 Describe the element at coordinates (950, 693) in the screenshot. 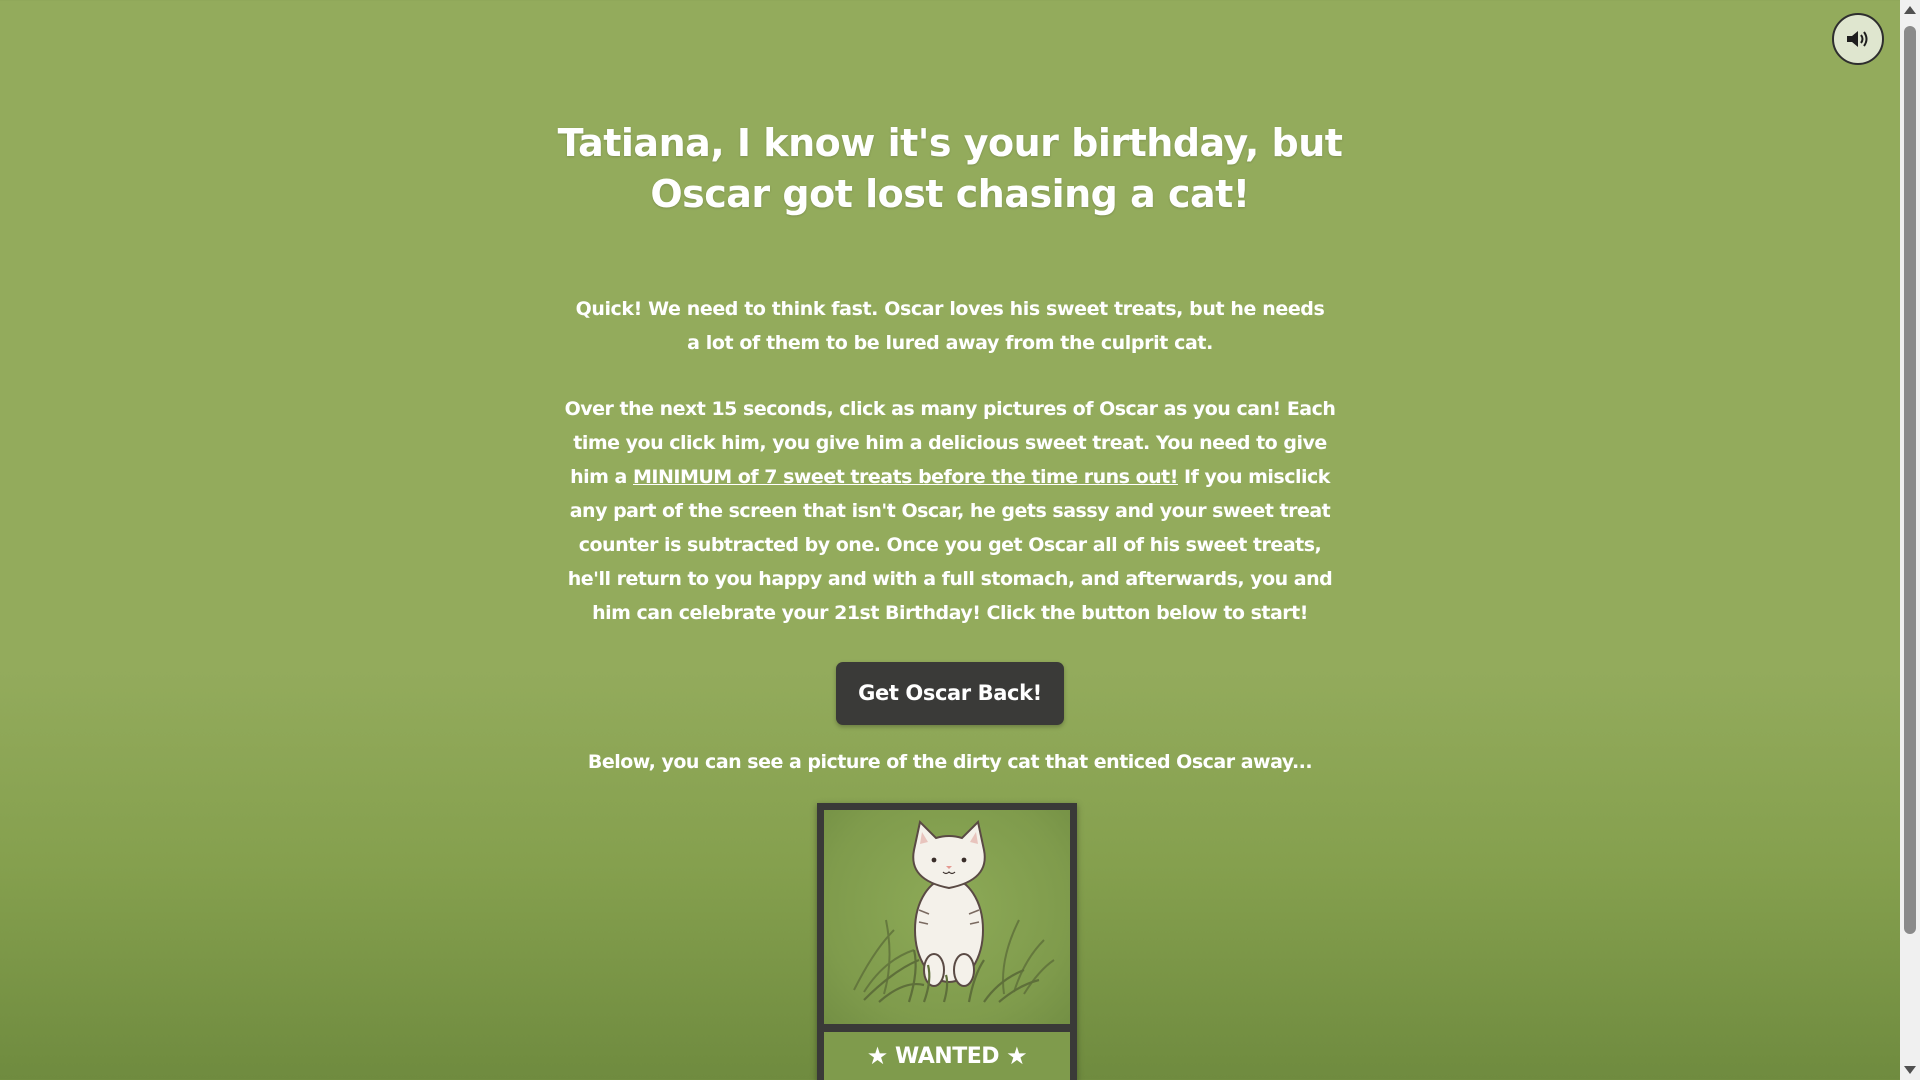

I see `get-oscar-back-button: Get Oscar Back!` at that location.